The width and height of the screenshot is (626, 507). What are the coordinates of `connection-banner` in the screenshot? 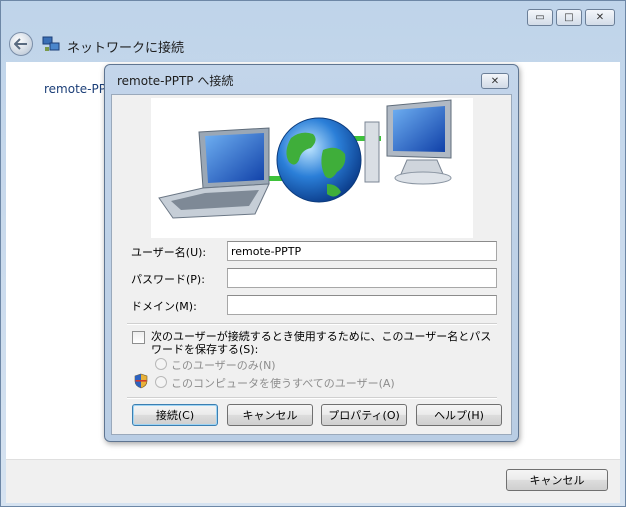 It's located at (312, 168).